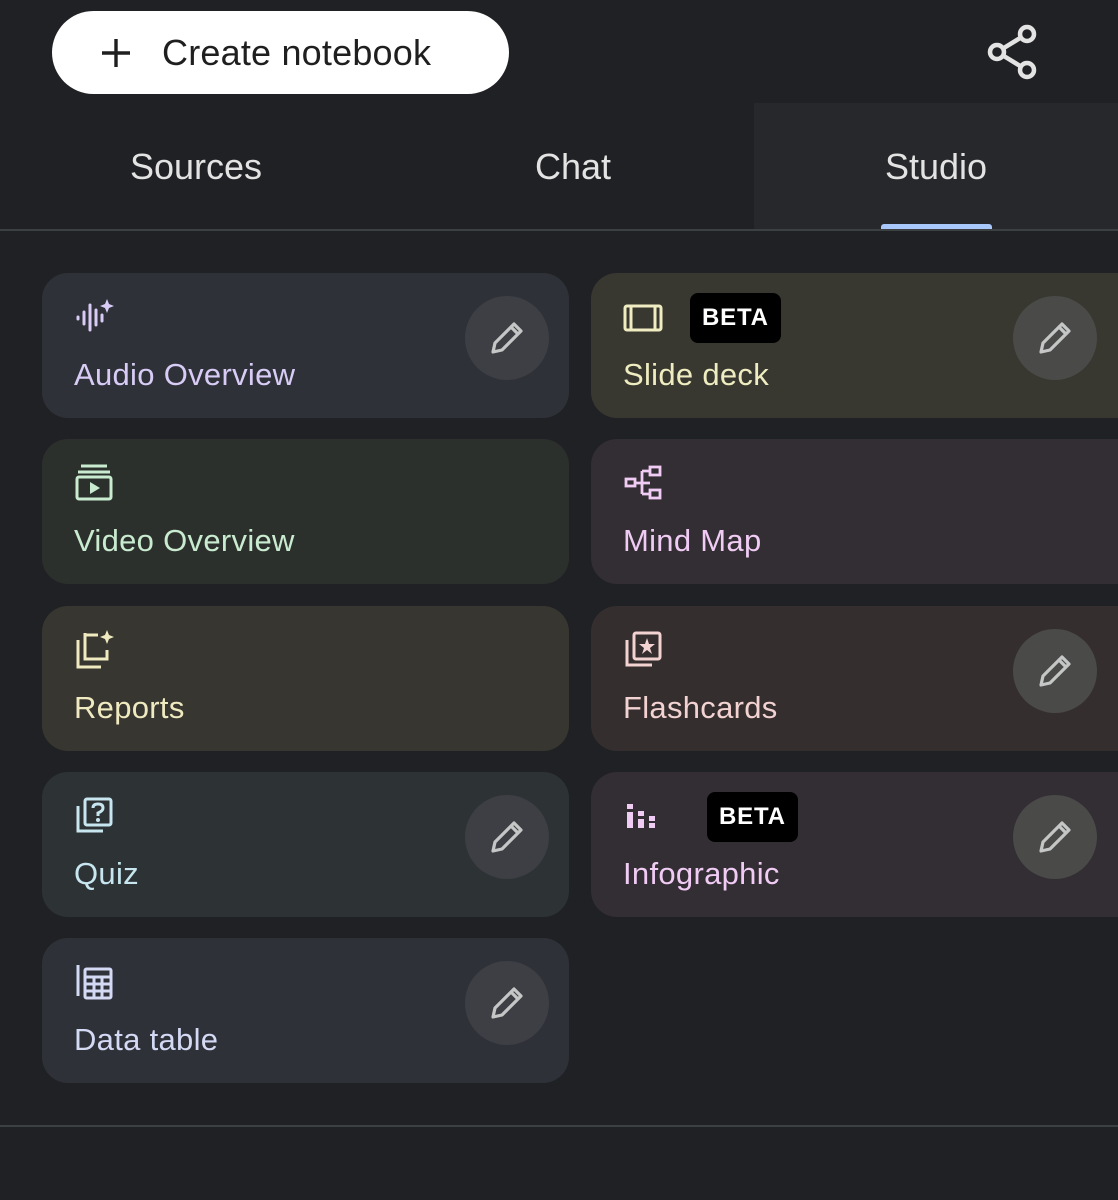  I want to click on mind-map-label: Mind Map, so click(692, 540).